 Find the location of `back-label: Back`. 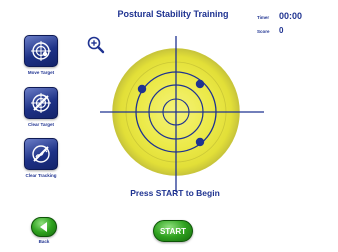

back-label: Back is located at coordinates (44, 241).